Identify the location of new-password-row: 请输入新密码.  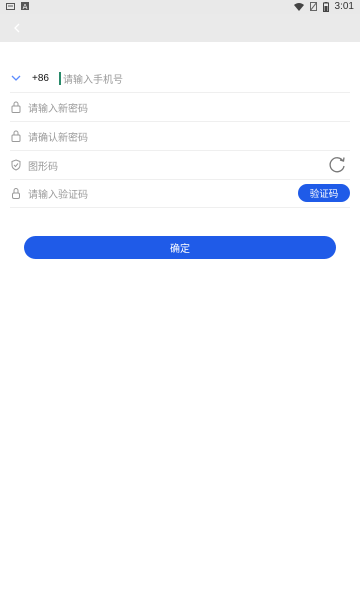
(180, 107).